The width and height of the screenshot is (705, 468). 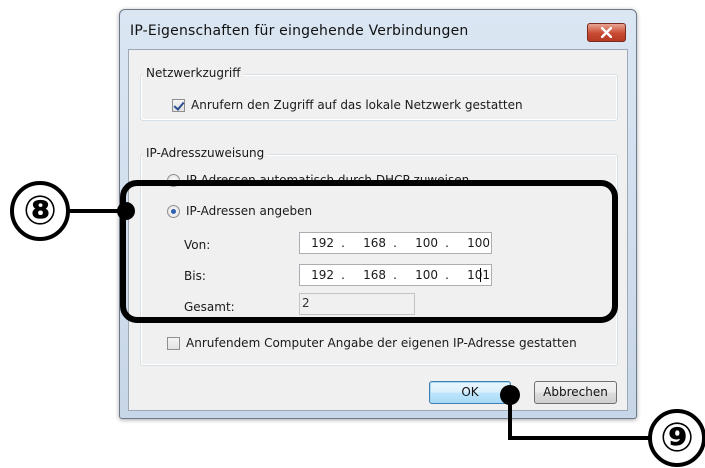 What do you see at coordinates (126, 211) in the screenshot?
I see `step8-connector-dot` at bounding box center [126, 211].